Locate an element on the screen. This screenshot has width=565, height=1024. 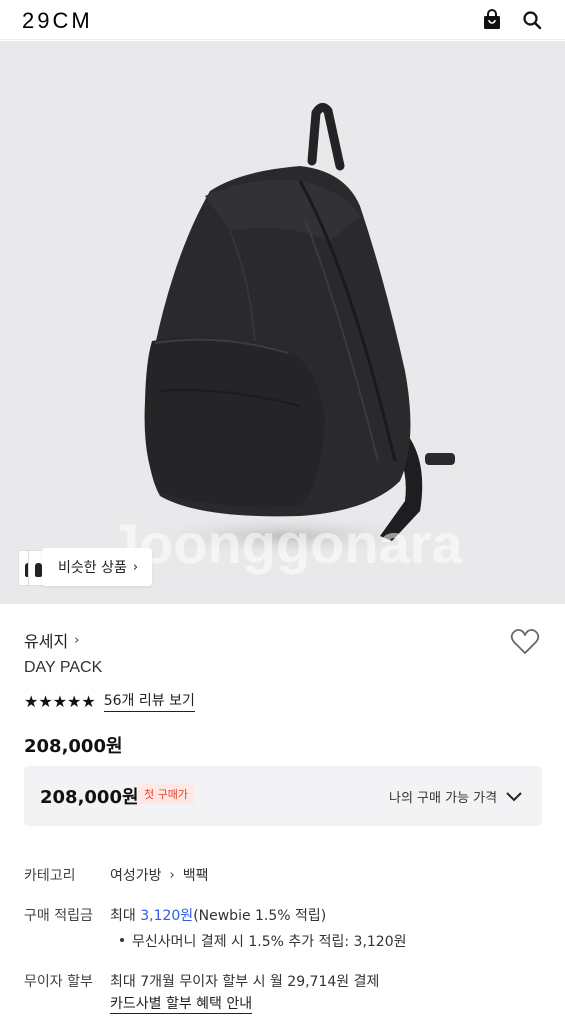
category-link-bags: 여성가방 is located at coordinates (136, 875).